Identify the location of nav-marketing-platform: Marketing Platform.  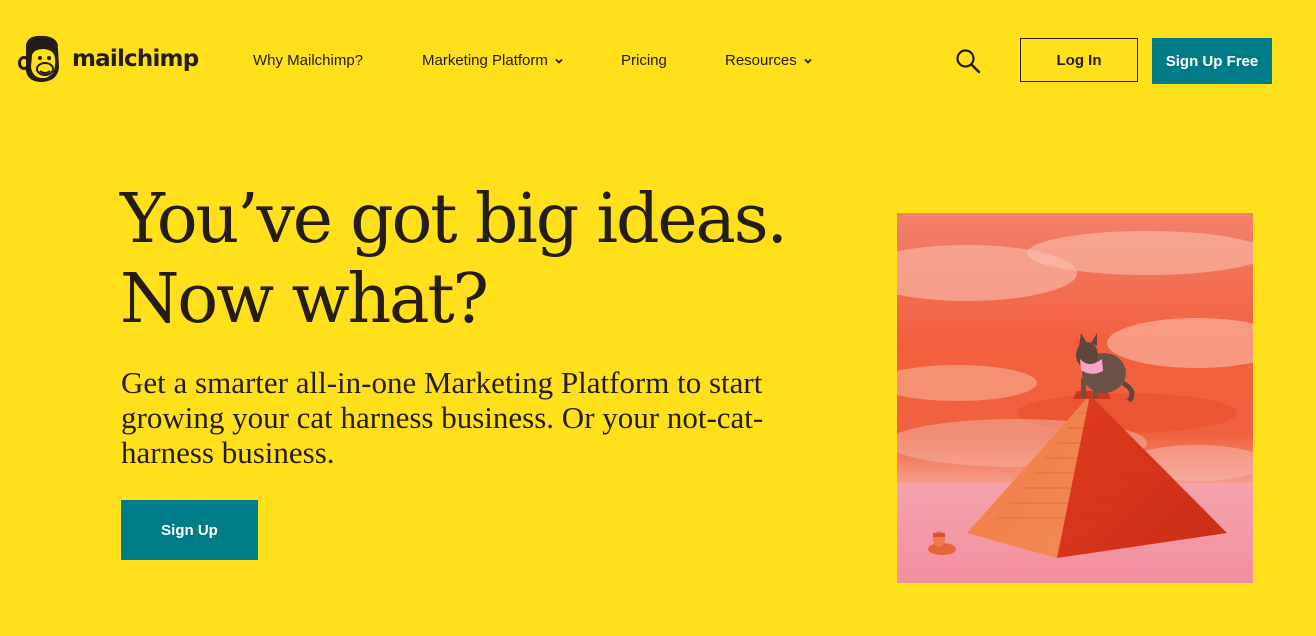
(493, 60).